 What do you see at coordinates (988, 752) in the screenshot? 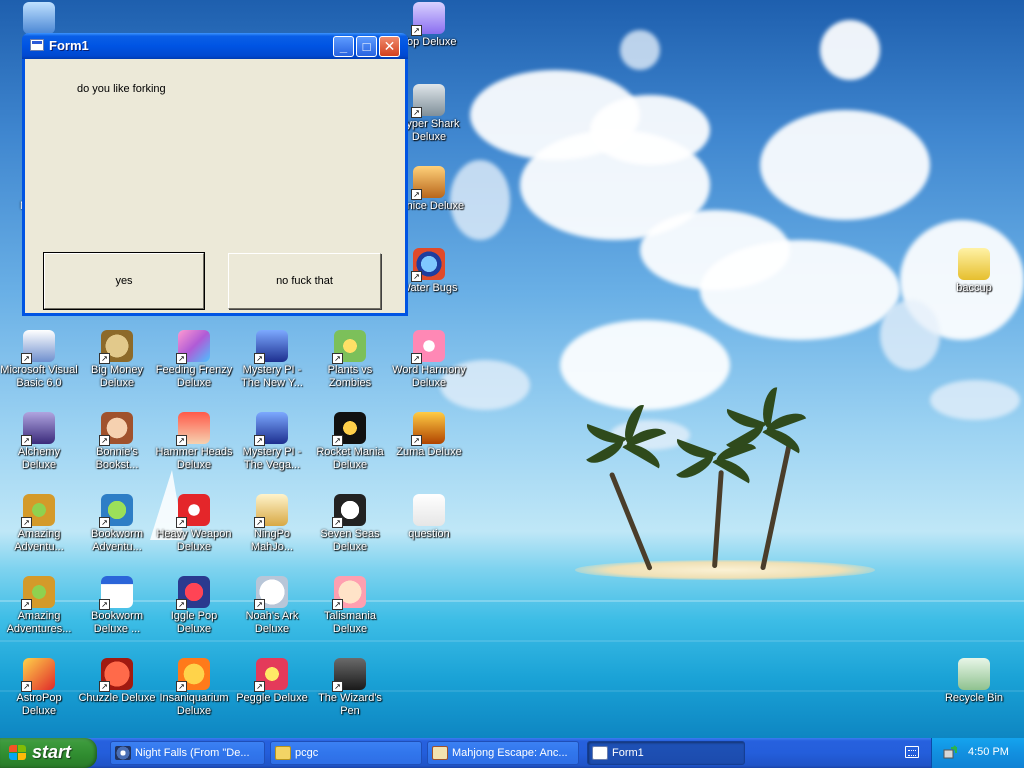
I see `clock: 4:50 PM` at bounding box center [988, 752].